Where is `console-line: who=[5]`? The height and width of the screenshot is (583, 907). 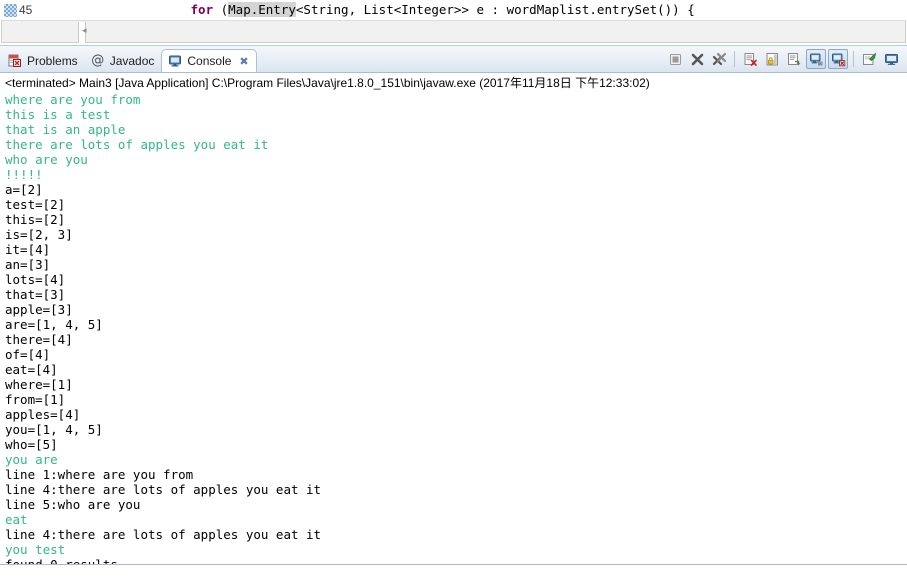
console-line: who=[5] is located at coordinates (31, 444).